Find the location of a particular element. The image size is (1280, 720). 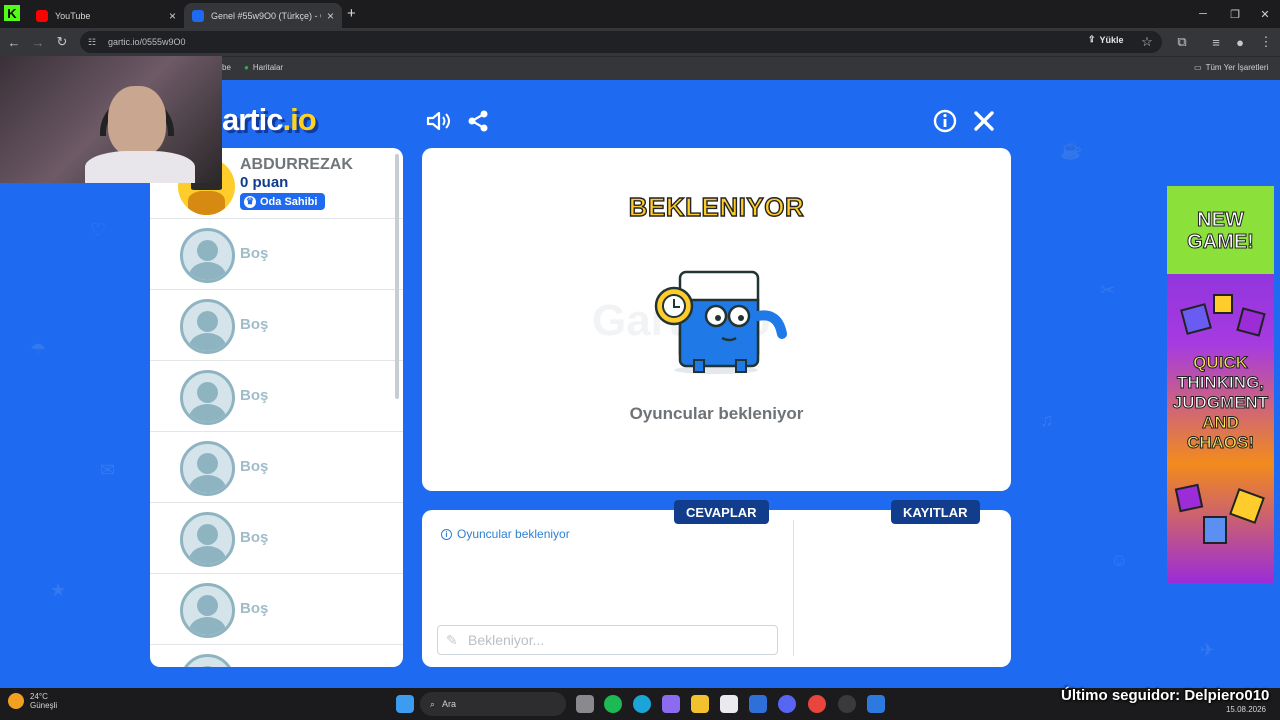

share-icon is located at coordinates (478, 121).